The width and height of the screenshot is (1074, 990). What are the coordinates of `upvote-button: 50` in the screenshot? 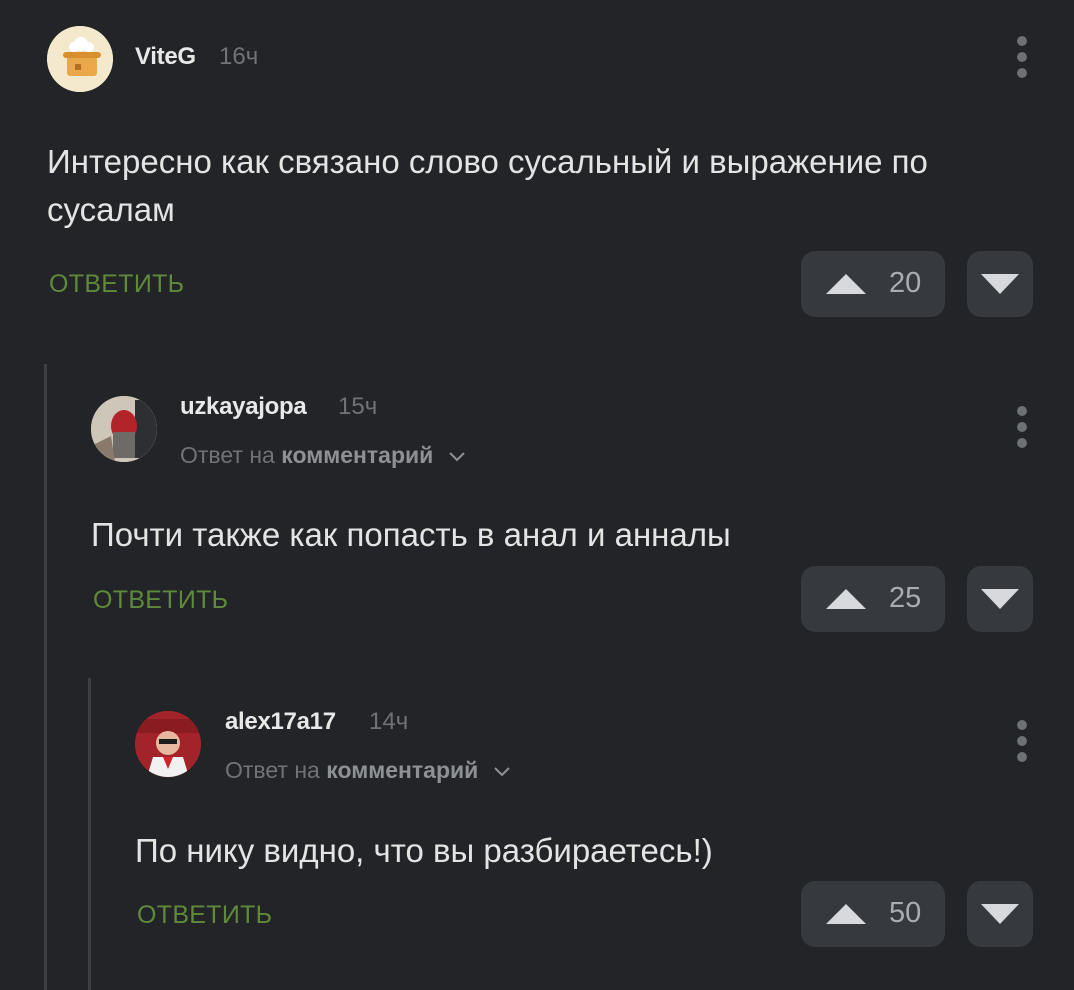 It's located at (873, 914).